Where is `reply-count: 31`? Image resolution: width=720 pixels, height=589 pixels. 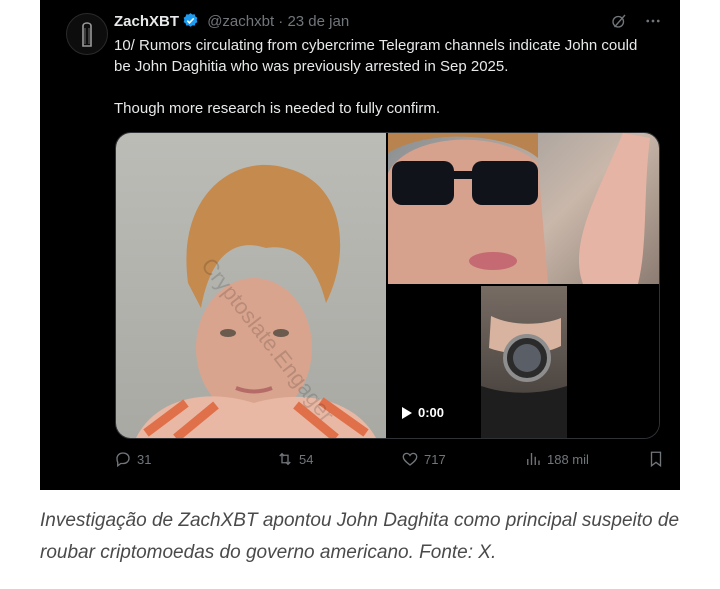
reply-count: 31 is located at coordinates (144, 459).